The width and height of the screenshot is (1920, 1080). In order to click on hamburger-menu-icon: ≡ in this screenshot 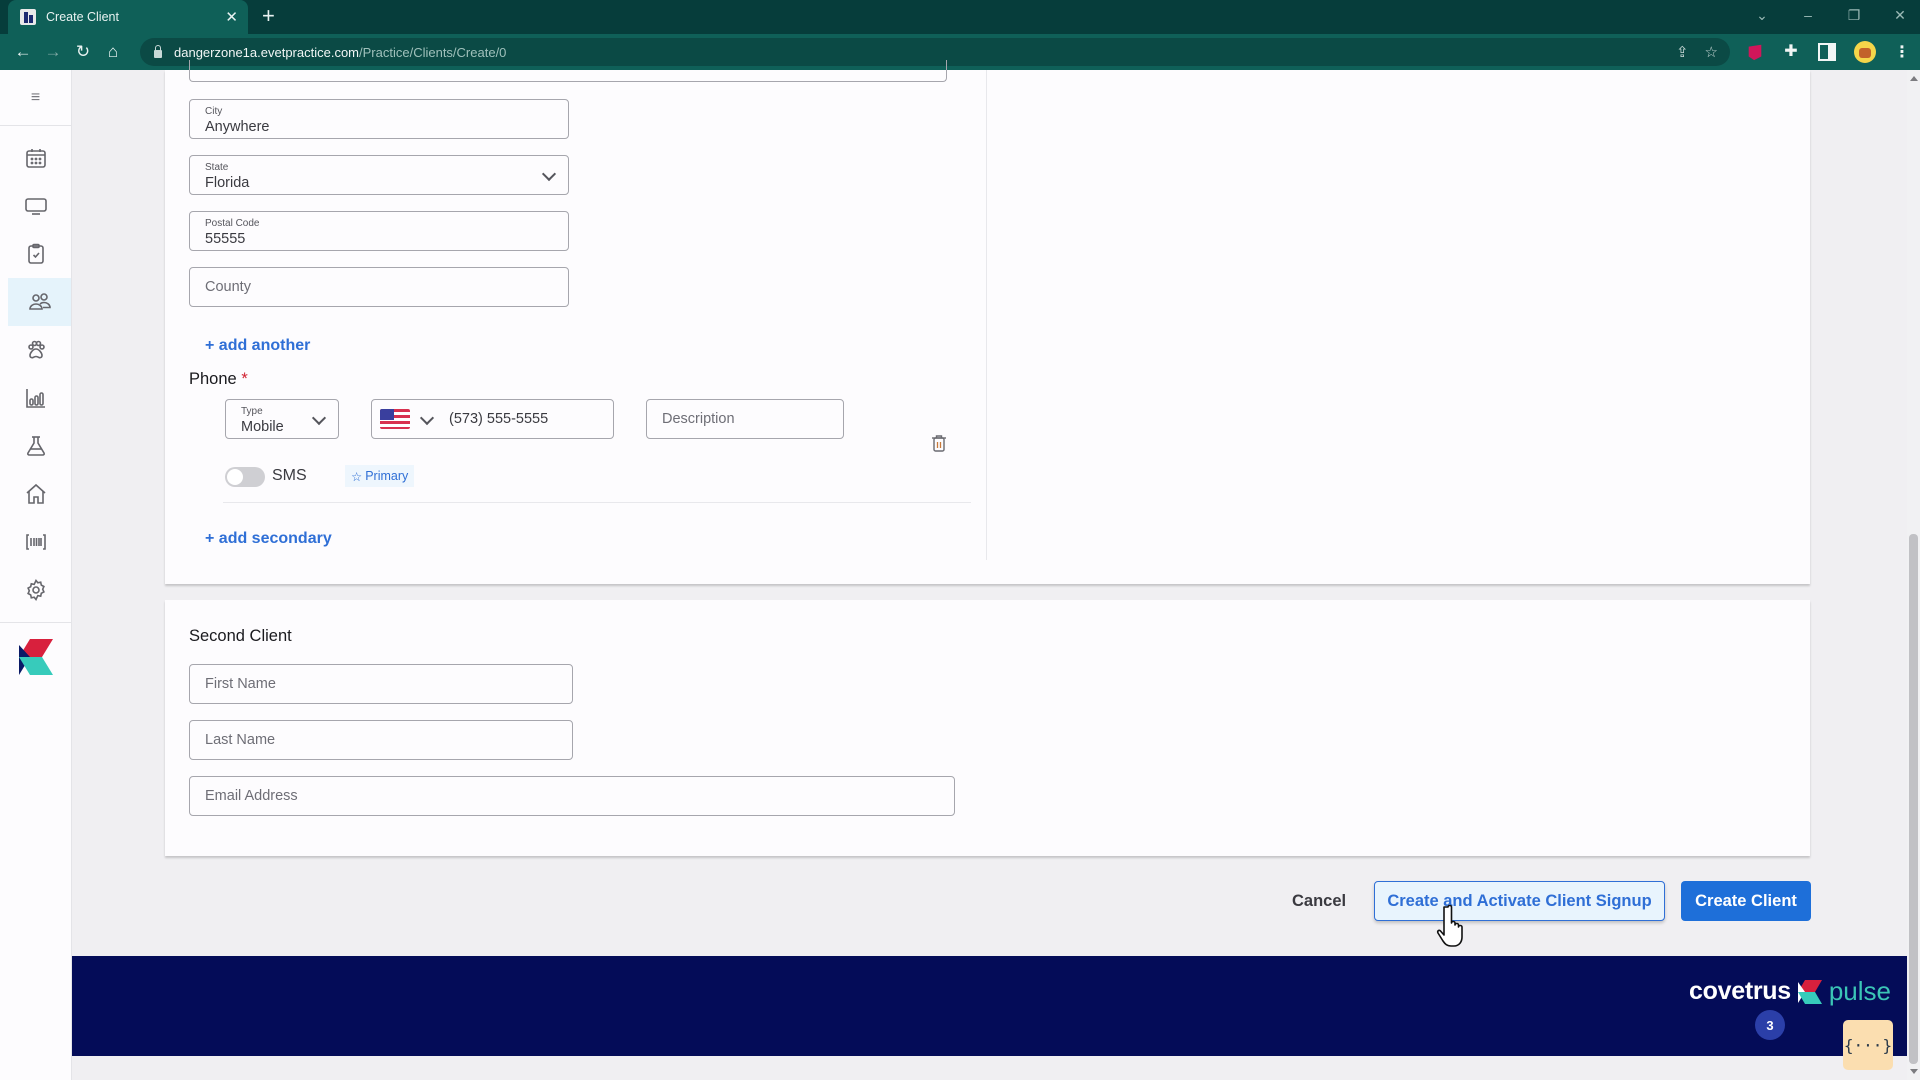, I will do `click(35, 98)`.